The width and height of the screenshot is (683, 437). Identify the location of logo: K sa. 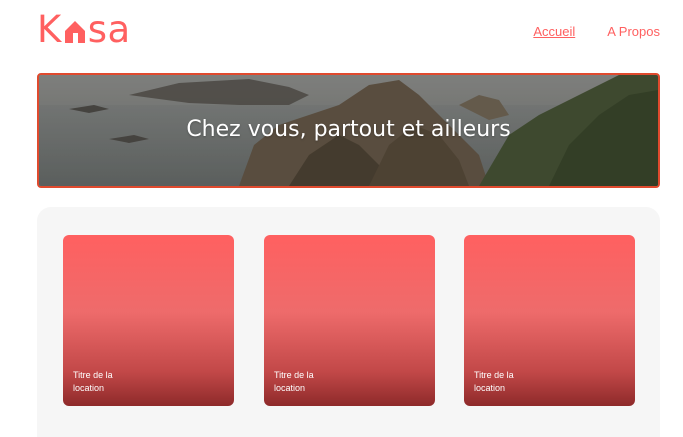
(84, 29).